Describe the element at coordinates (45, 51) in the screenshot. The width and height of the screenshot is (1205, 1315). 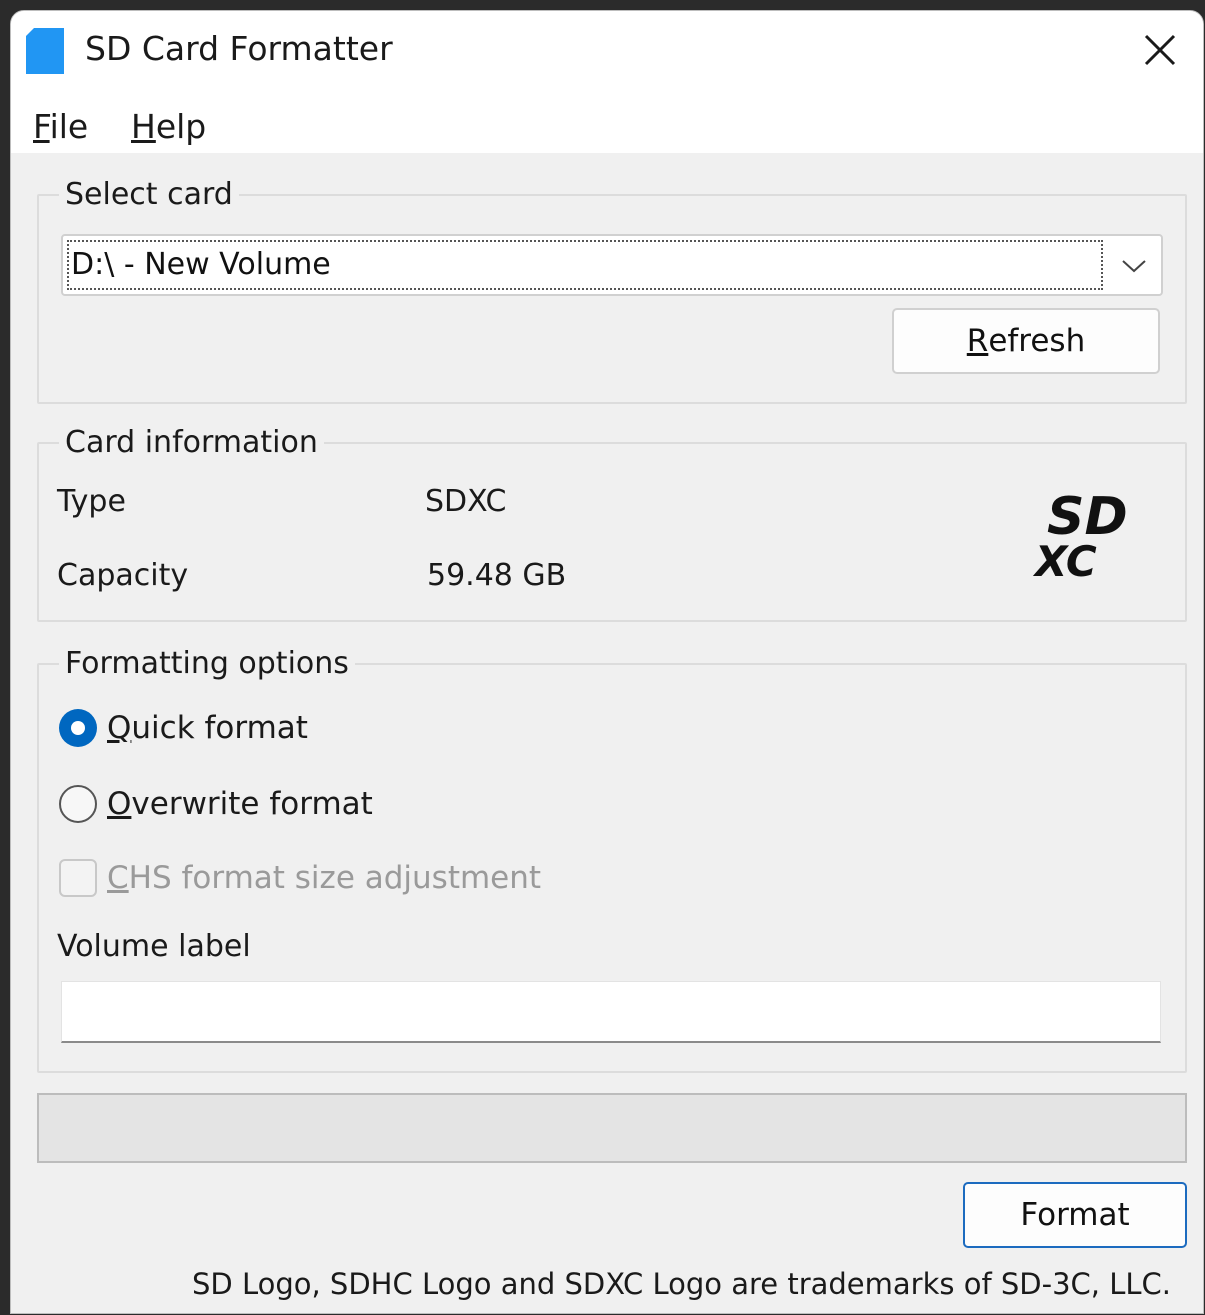
I see `sd-card-app-icon` at that location.